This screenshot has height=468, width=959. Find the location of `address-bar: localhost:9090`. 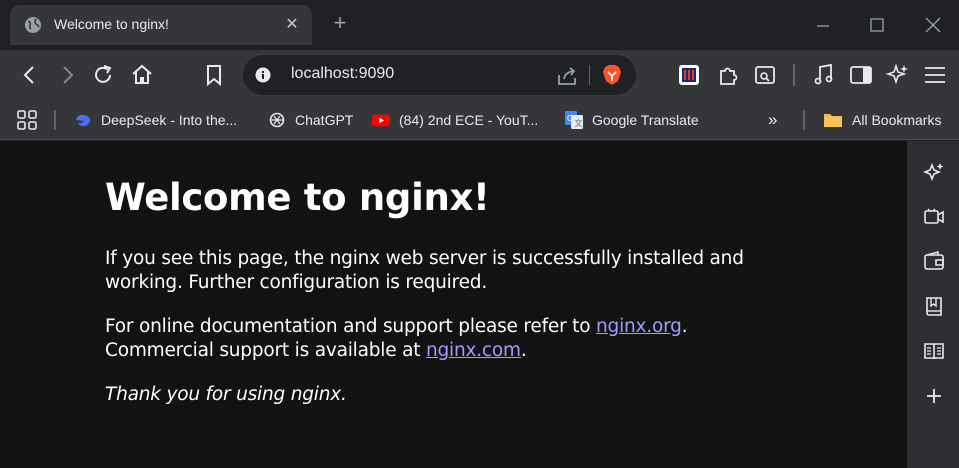

address-bar: localhost:9090 is located at coordinates (439, 75).